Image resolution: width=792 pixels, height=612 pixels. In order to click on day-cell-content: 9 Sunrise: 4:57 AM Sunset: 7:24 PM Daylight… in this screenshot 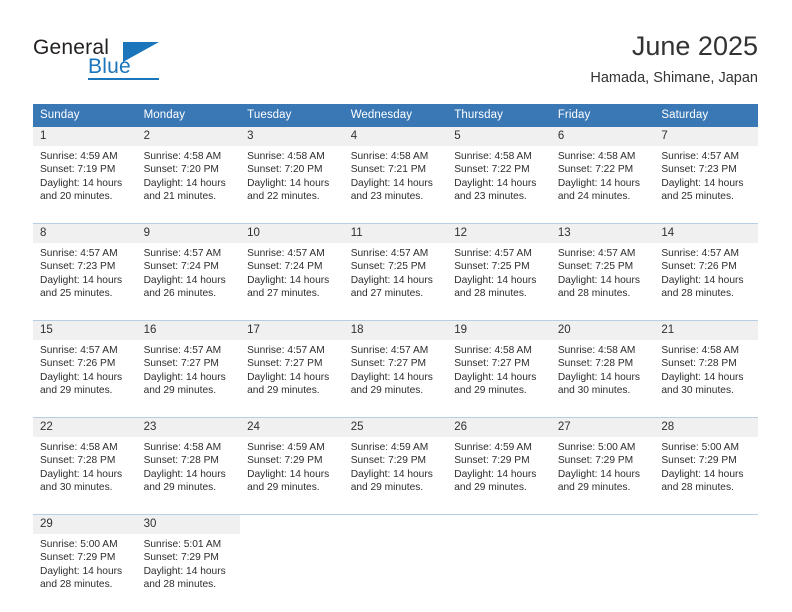, I will do `click(188, 266)`.